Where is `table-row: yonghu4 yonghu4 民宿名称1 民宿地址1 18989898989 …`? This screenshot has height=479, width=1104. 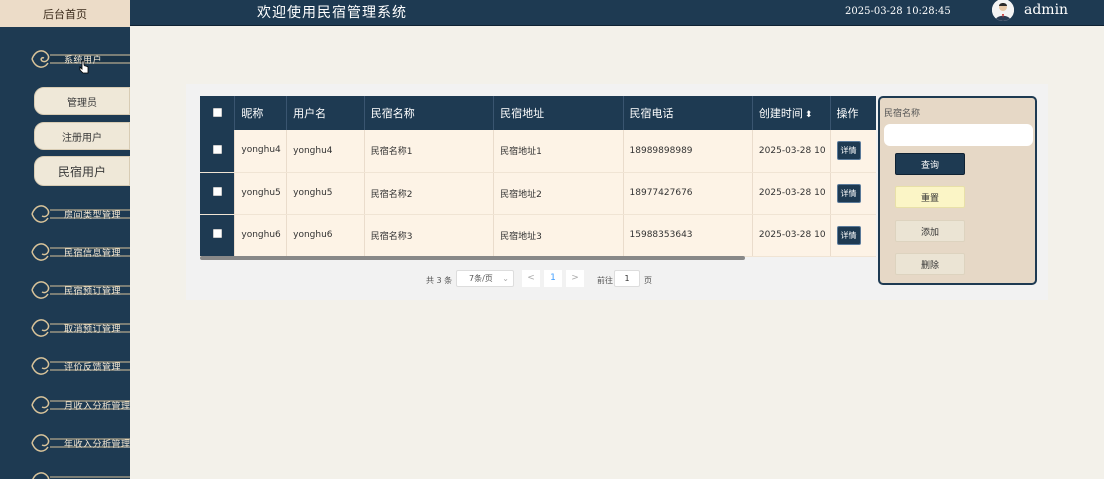
table-row: yonghu4 yonghu4 民宿名称1 民宿地址1 18989898989 … is located at coordinates (538, 151).